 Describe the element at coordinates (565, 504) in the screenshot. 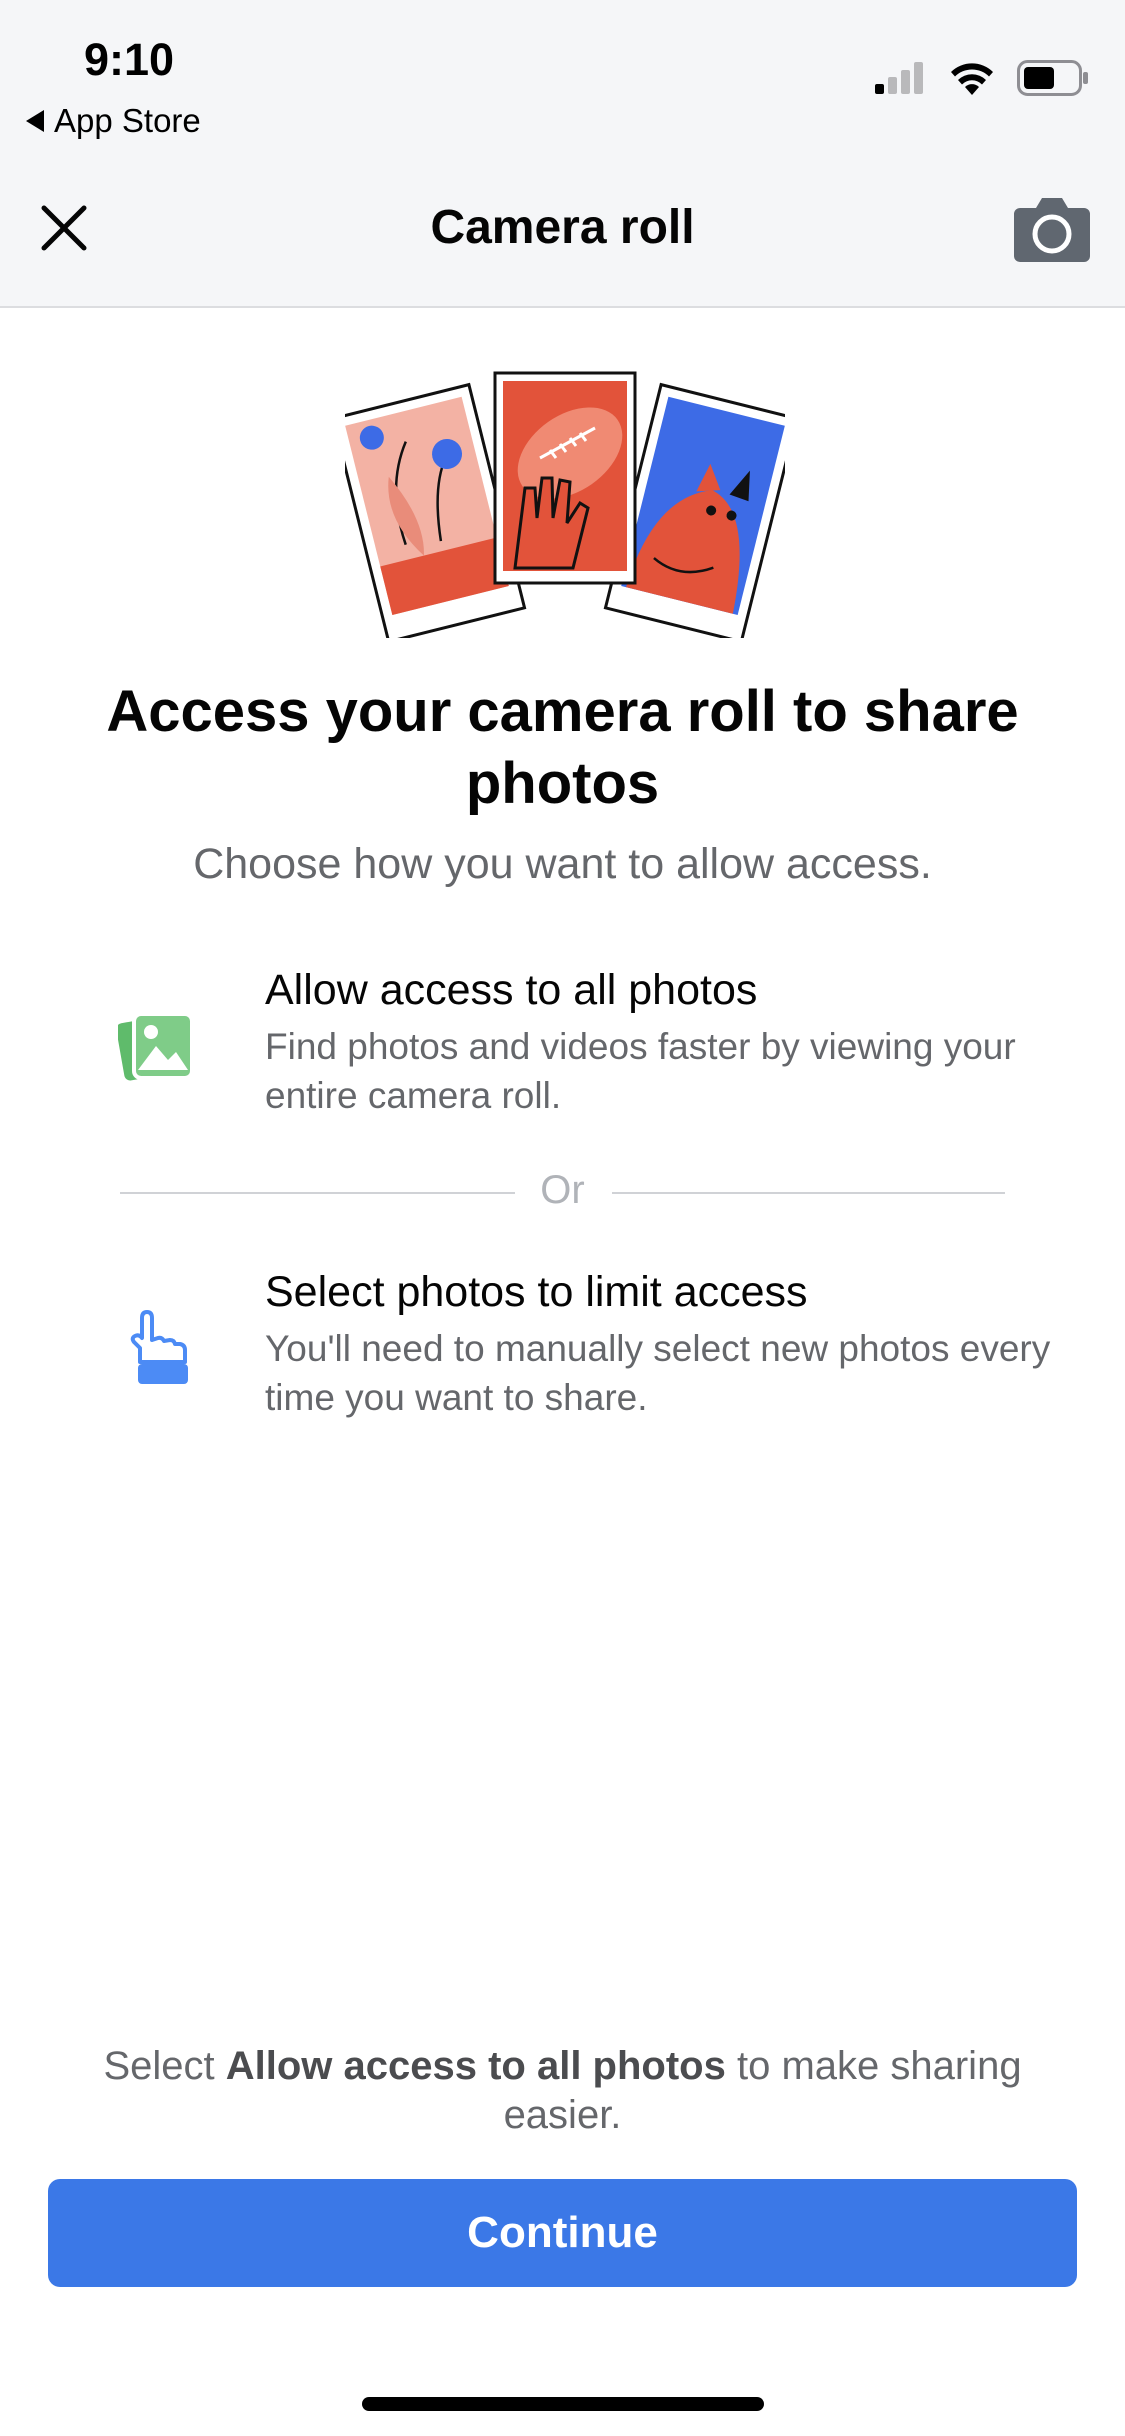

I see `photos-illustration` at that location.